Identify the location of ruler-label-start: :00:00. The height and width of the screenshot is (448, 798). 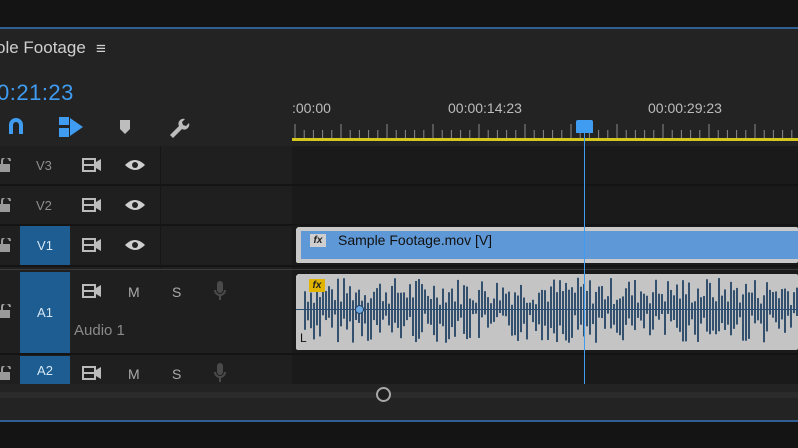
(311, 108).